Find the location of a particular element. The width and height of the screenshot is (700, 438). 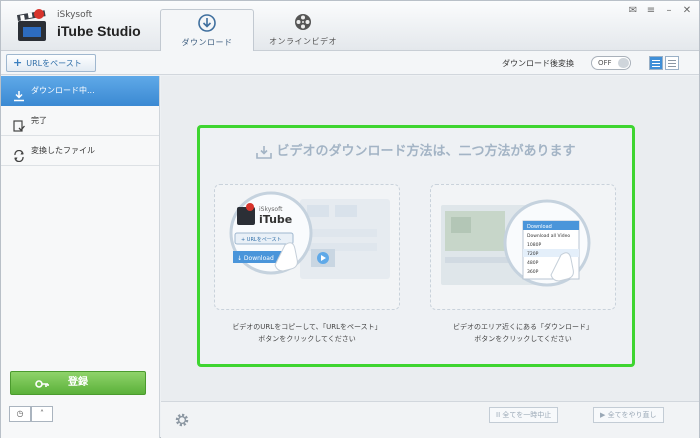

toggle-knob is located at coordinates (623, 63).